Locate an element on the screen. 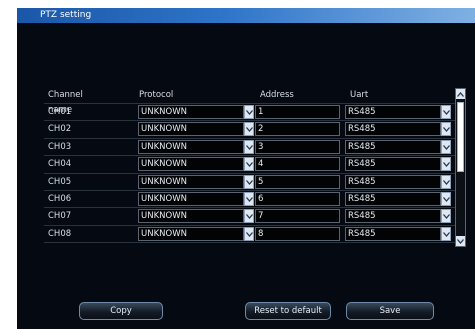 This screenshot has width=475, height=329. channel-name: CH06 is located at coordinates (60, 199).